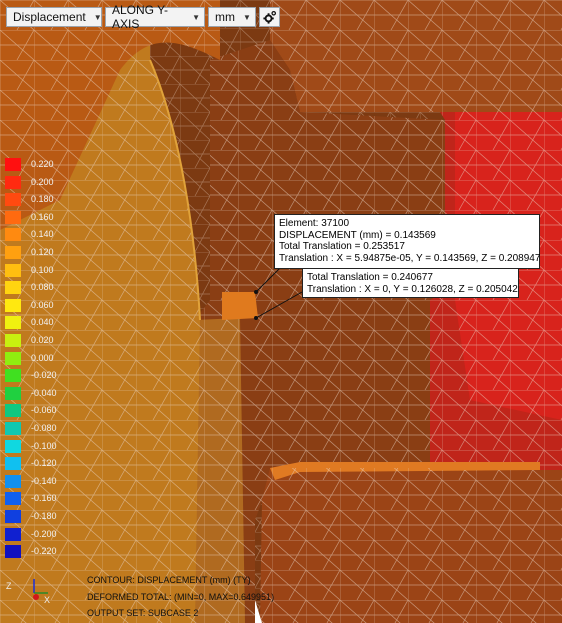  I want to click on legend-label: 0.160, so click(42, 216).